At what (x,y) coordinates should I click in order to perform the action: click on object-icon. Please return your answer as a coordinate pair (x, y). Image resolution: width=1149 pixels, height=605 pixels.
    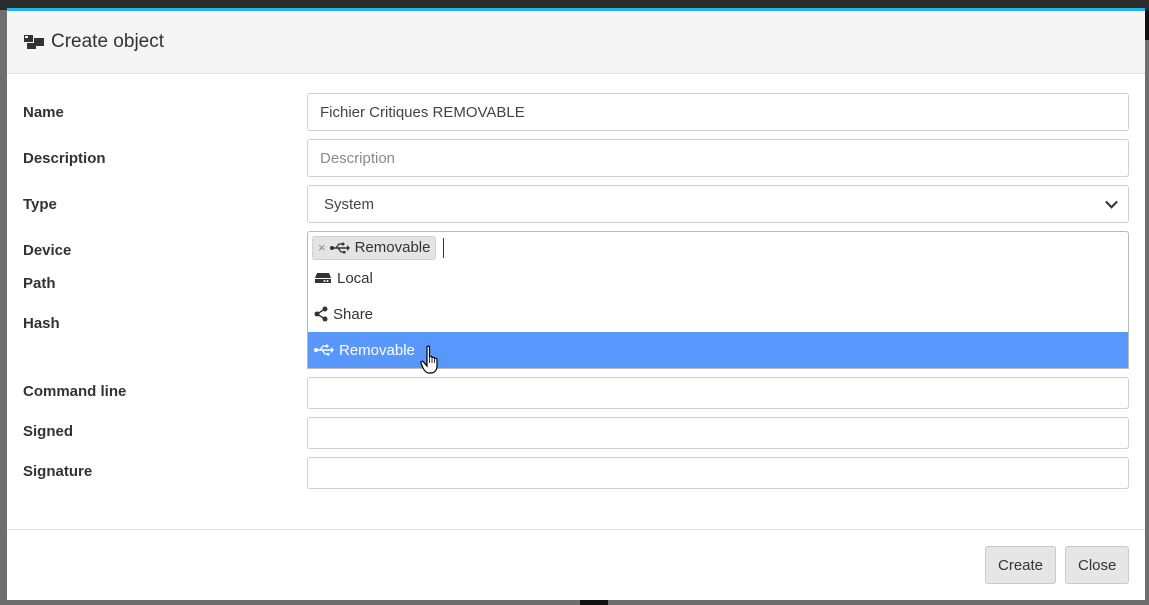
    Looking at the image, I should click on (34, 42).